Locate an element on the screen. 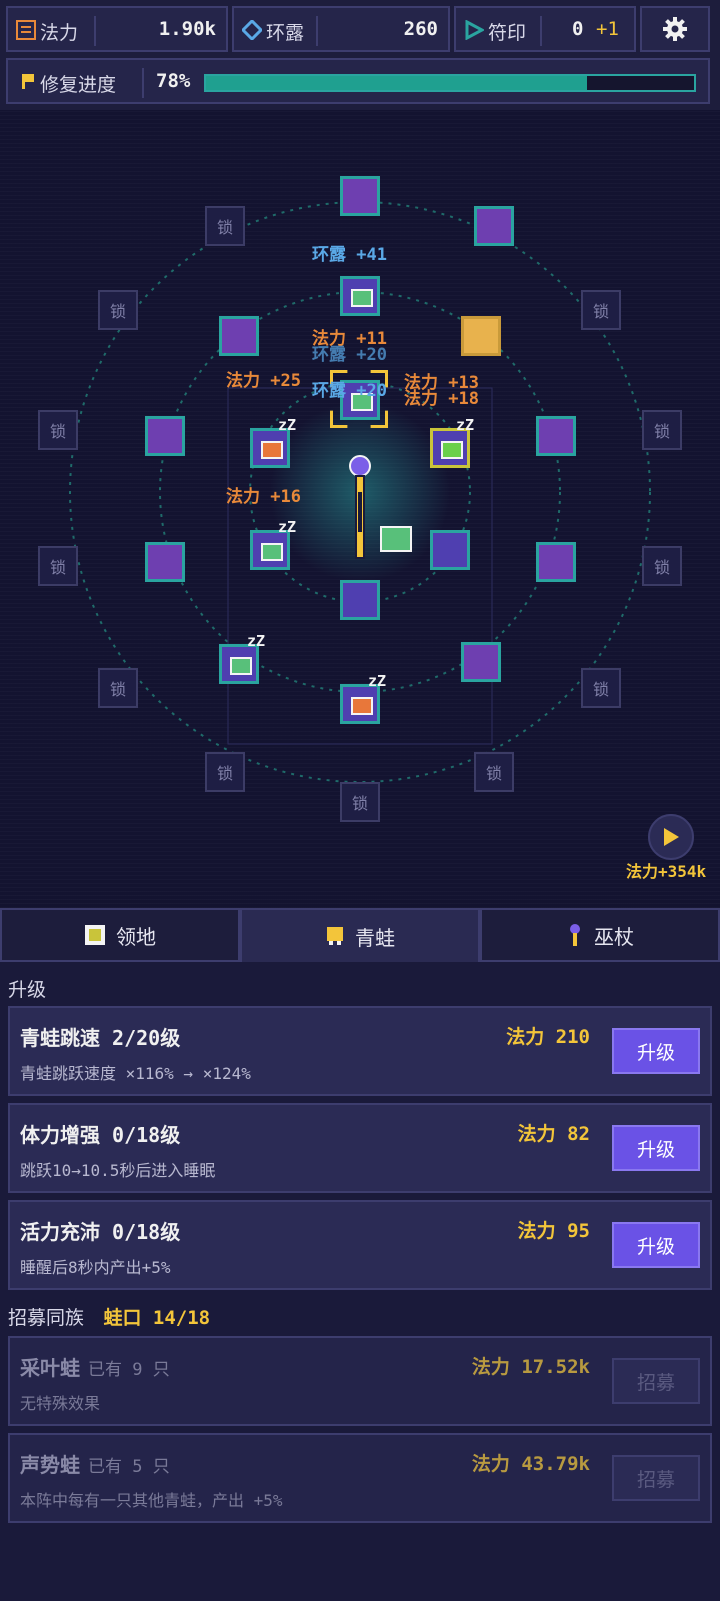  recruit-card: 采叶蛙 已有 9 只 无特殊效果 法力 17.52k 招募 is located at coordinates (360, 1381).